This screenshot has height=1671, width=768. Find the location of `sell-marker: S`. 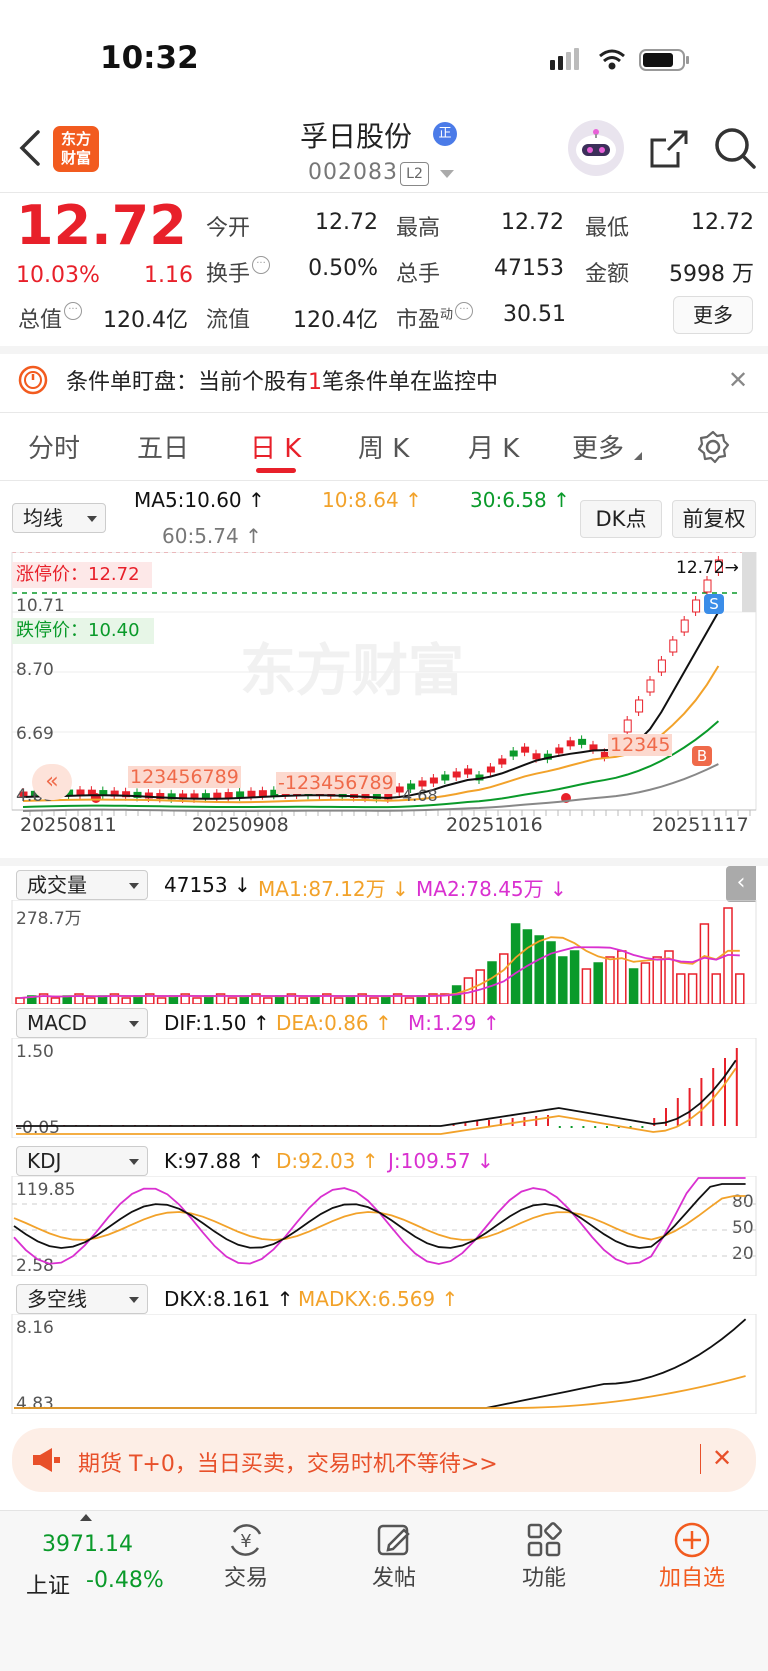

sell-marker: S is located at coordinates (714, 604).